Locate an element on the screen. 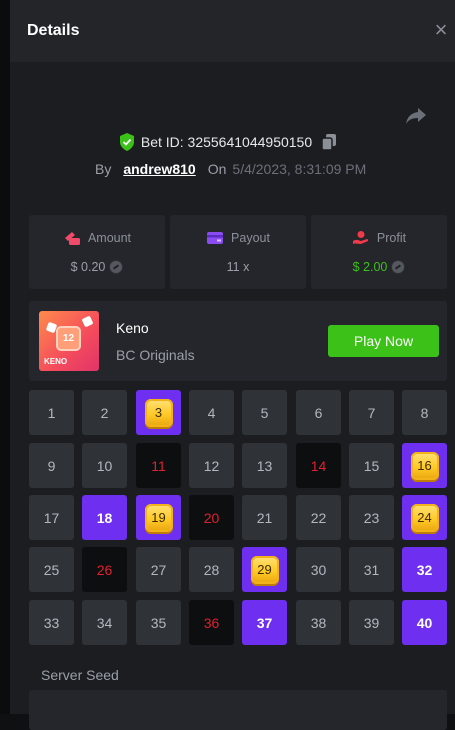  payout-value: 11 x is located at coordinates (238, 267).